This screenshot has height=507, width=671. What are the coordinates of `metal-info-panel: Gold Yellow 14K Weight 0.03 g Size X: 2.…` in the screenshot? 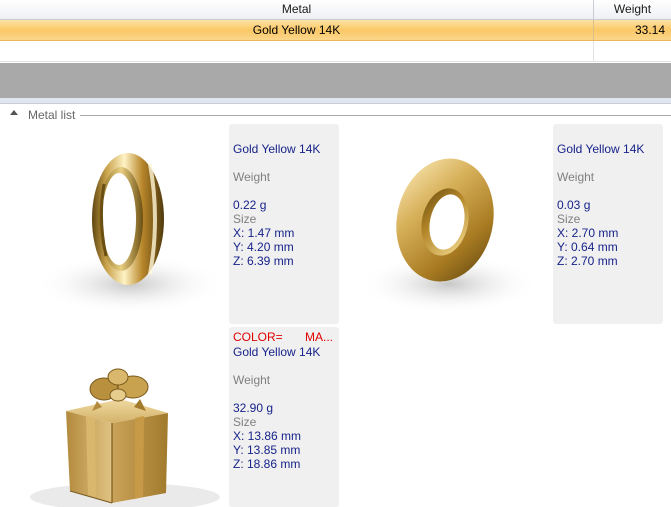 It's located at (608, 224).